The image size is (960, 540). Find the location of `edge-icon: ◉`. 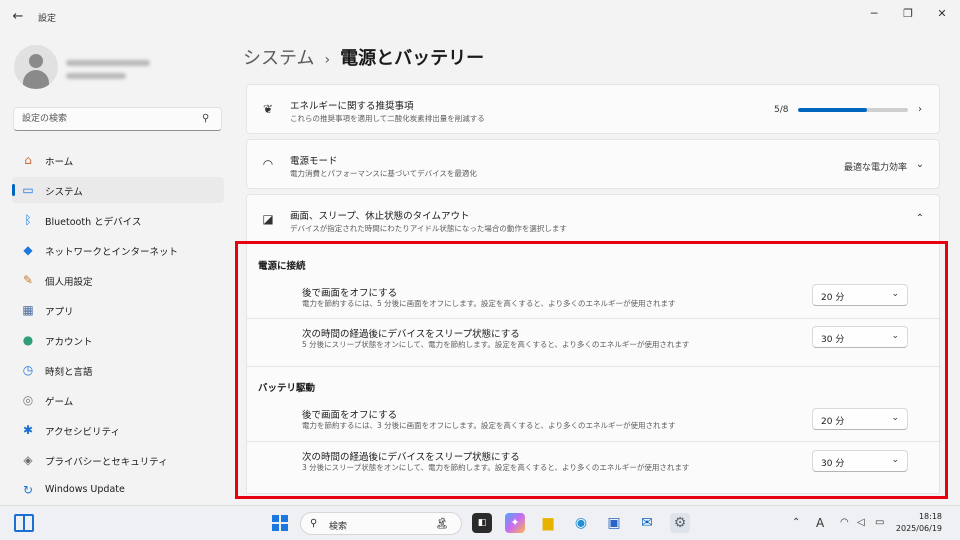

edge-icon: ◉ is located at coordinates (581, 523).